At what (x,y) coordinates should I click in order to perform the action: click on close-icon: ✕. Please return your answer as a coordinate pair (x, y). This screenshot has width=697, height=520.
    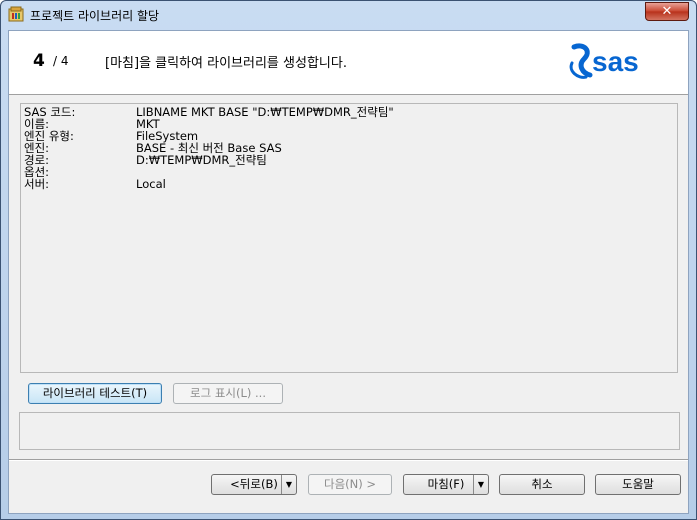
    Looking at the image, I should click on (667, 11).